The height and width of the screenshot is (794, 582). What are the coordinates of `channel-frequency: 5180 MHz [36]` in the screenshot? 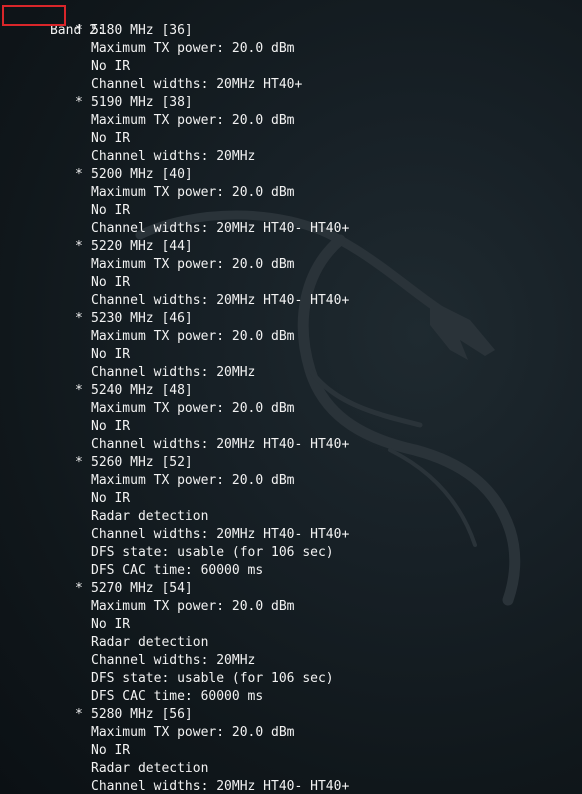 It's located at (142, 30).